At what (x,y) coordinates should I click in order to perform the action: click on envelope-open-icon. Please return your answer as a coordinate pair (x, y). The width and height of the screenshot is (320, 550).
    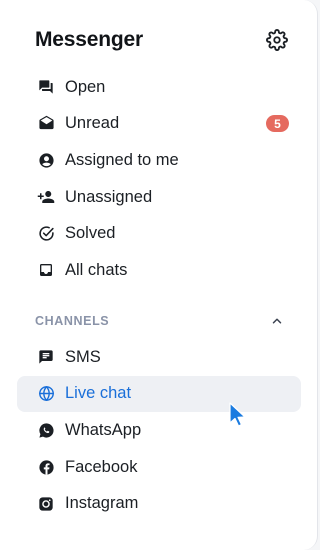
    Looking at the image, I should click on (46, 124).